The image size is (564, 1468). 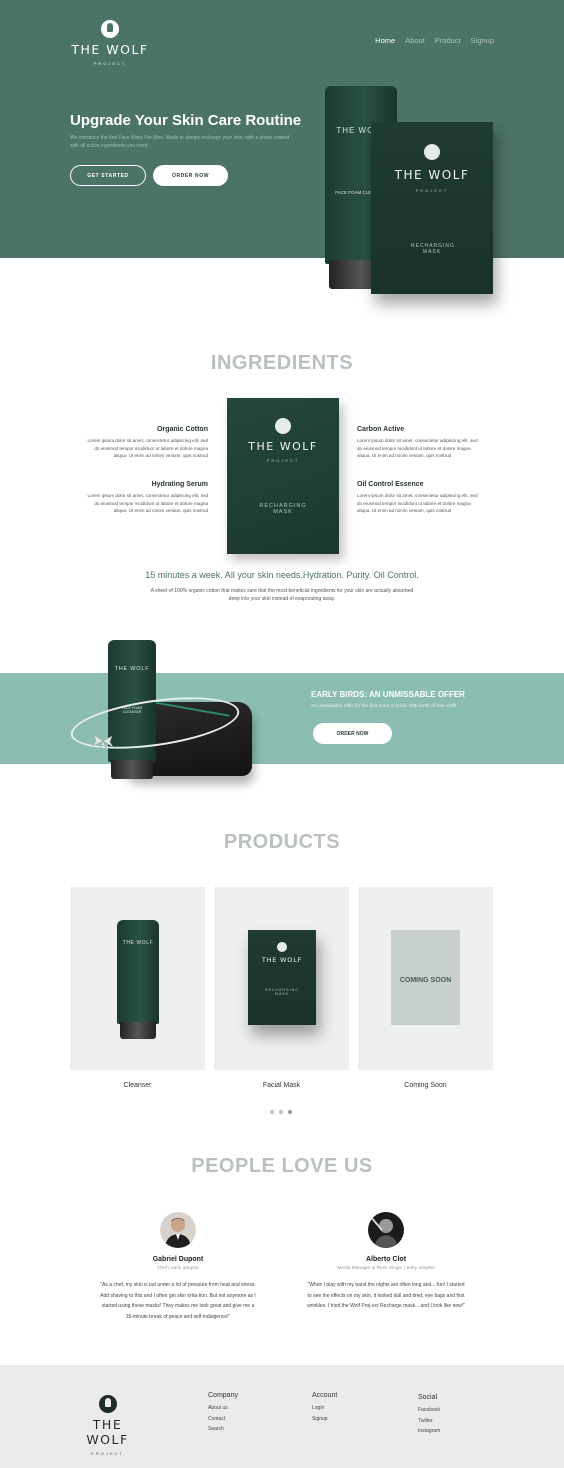 What do you see at coordinates (432, 208) in the screenshot?
I see `hero-mask-box: THE WOLF PROJECT RECHARGING MASK` at bounding box center [432, 208].